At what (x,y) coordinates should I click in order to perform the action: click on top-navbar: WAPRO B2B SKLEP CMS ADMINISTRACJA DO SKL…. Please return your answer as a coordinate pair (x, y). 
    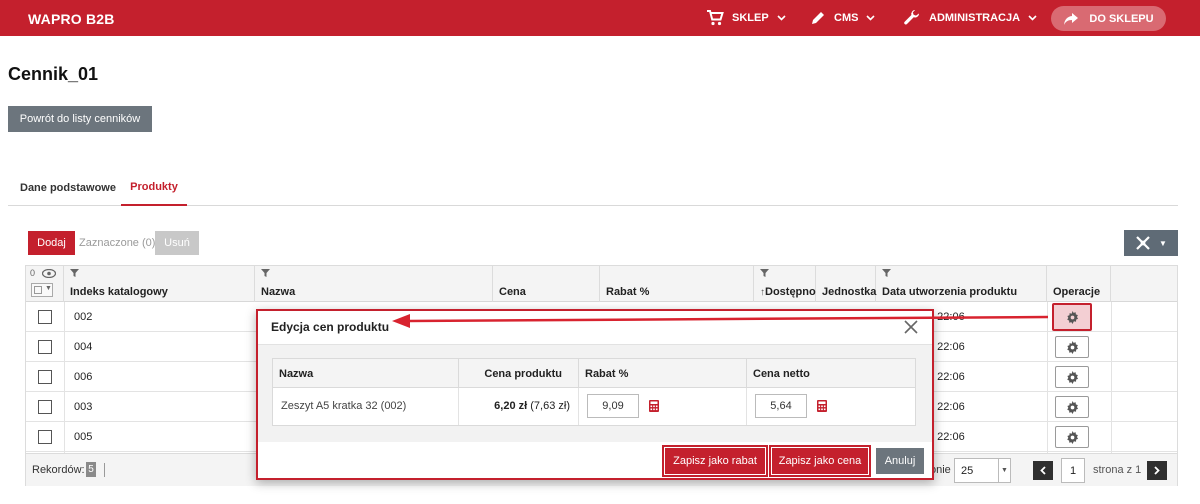
    Looking at the image, I should click on (600, 18).